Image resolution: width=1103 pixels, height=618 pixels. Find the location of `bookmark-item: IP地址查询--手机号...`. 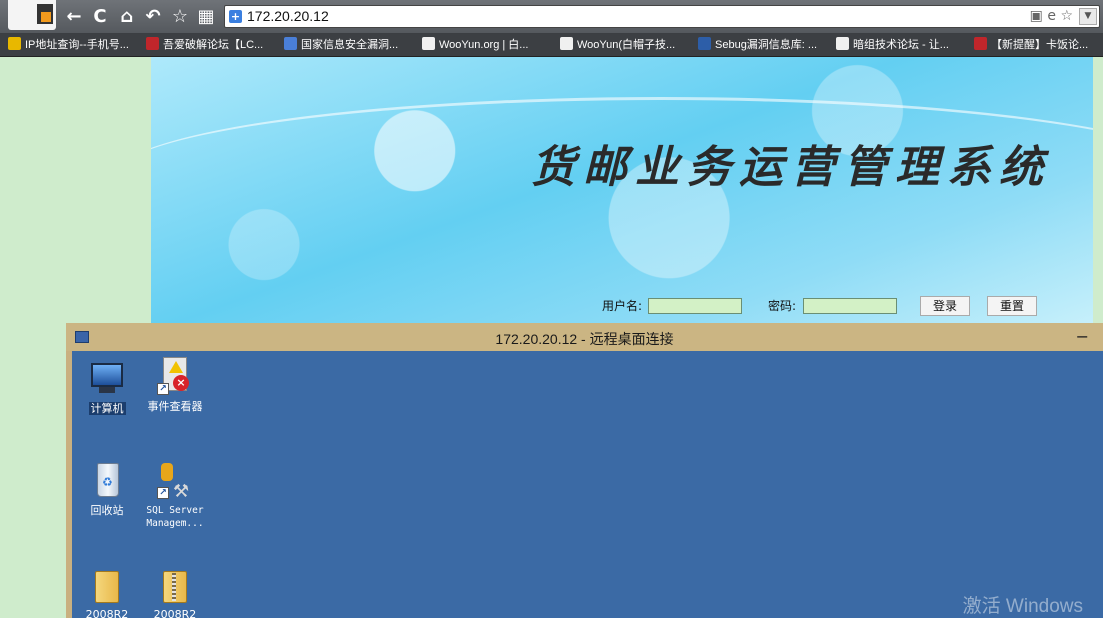

bookmark-item: IP地址查询--手机号... is located at coordinates (68, 45).